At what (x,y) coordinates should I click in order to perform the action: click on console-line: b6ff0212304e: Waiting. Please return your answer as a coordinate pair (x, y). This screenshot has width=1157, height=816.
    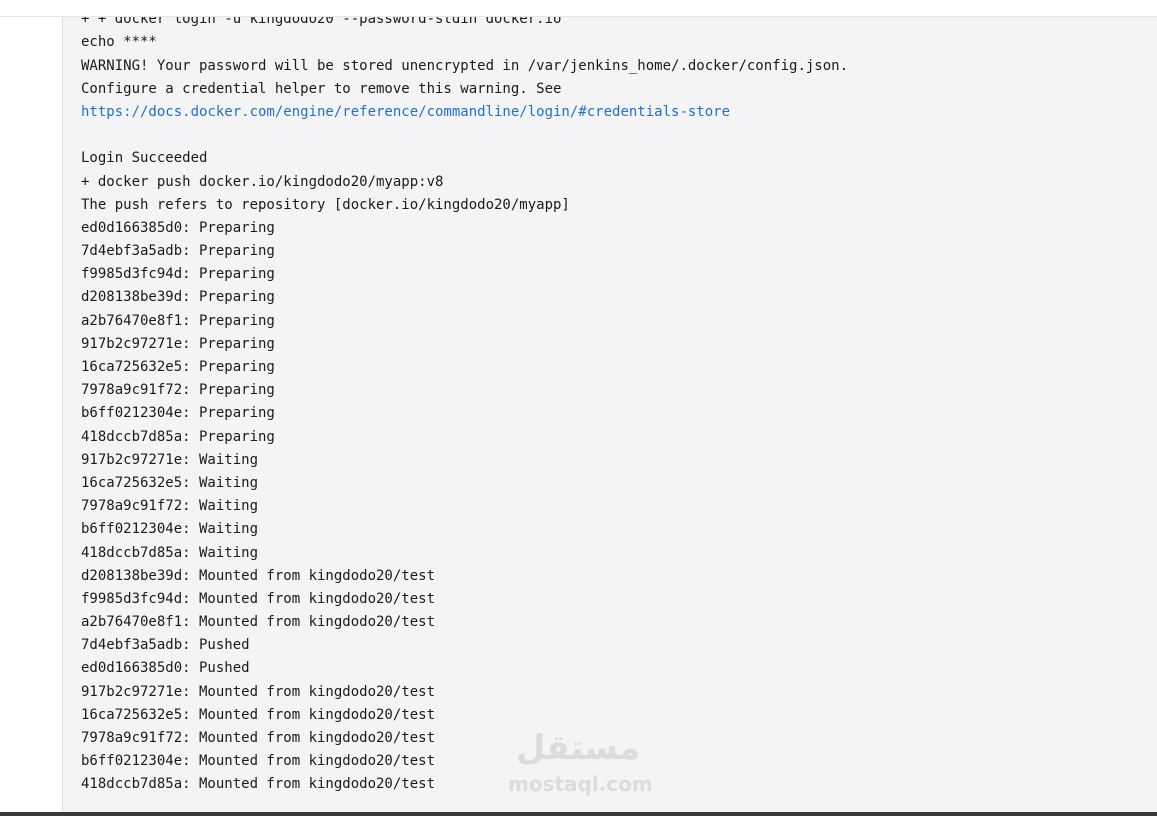
    Looking at the image, I should click on (170, 529).